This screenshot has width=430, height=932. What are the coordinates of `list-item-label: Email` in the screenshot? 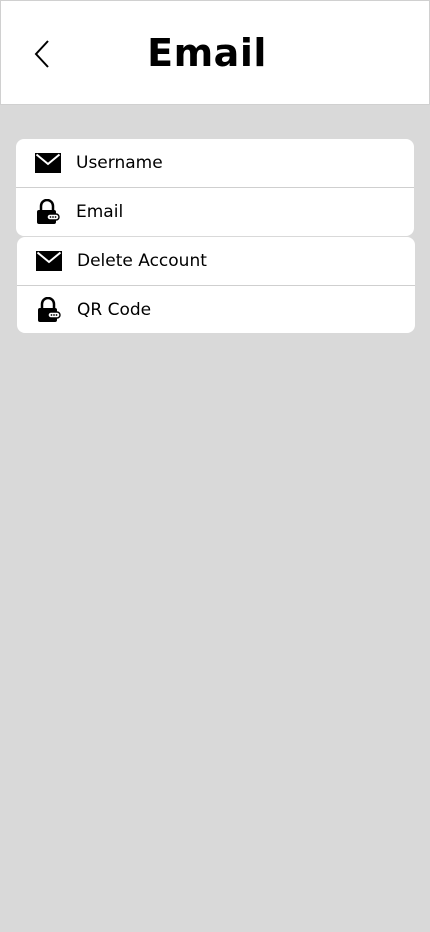 It's located at (100, 212).